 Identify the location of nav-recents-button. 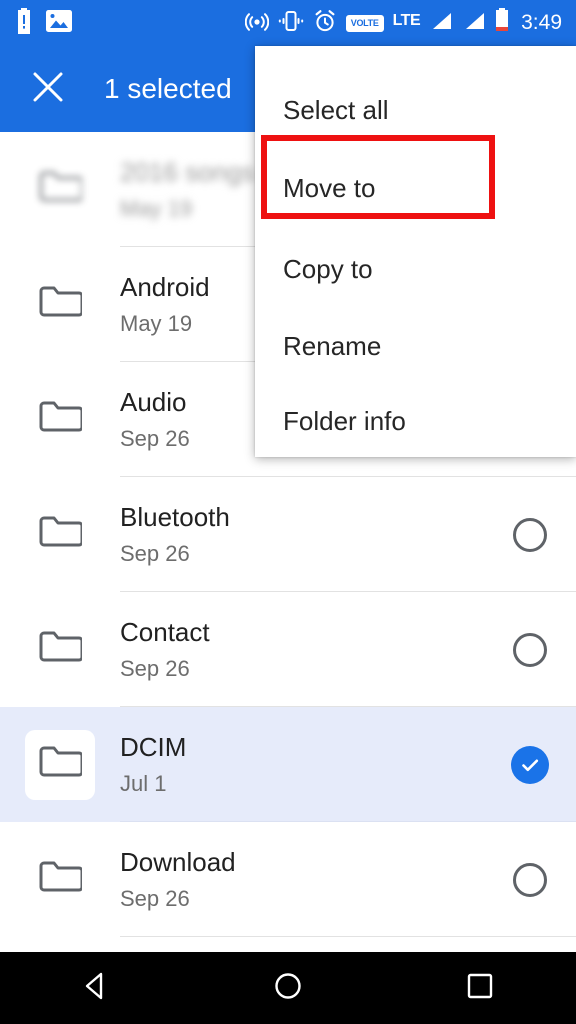
(480, 988).